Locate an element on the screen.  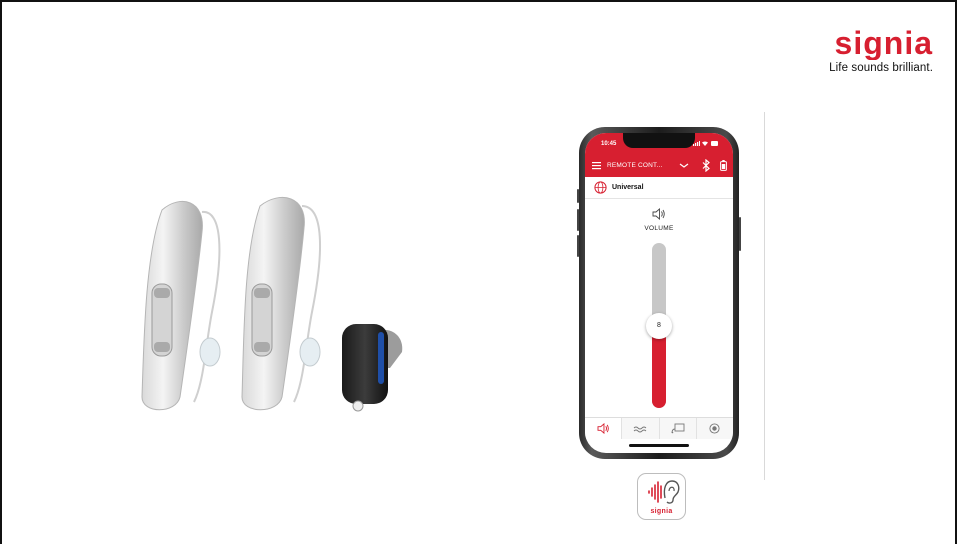
wifi-icon is located at coordinates (705, 143).